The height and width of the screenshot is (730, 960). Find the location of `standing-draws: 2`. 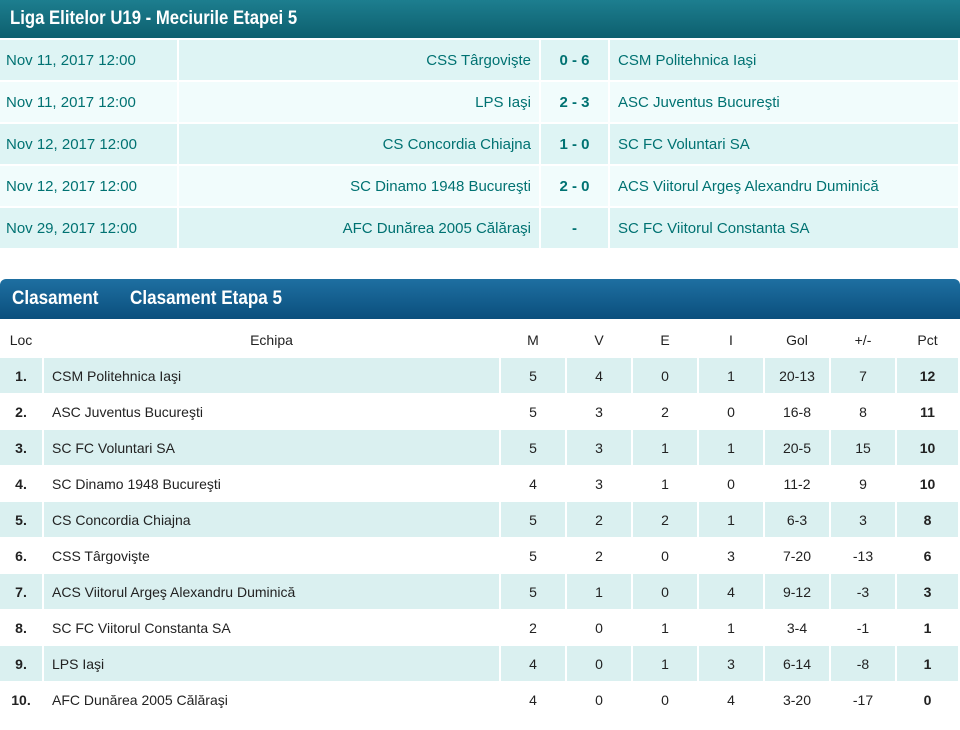

standing-draws: 2 is located at coordinates (665, 519).